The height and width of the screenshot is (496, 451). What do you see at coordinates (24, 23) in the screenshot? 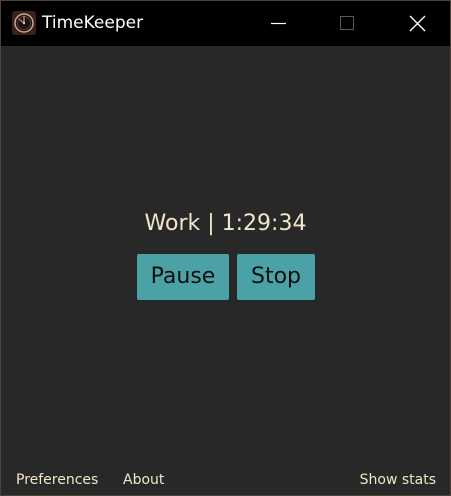
I see `clock-icon` at bounding box center [24, 23].